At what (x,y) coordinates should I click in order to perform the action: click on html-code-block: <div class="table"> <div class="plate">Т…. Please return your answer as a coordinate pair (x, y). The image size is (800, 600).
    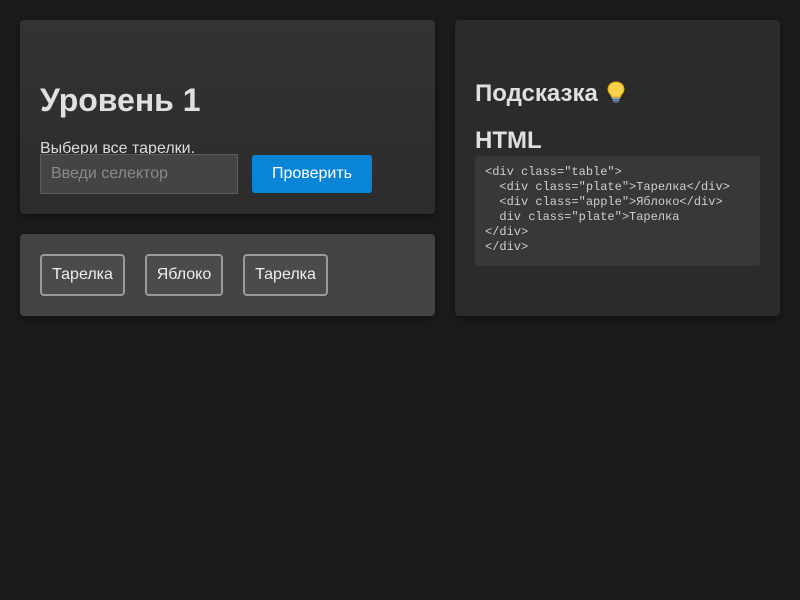
    Looking at the image, I should click on (617, 211).